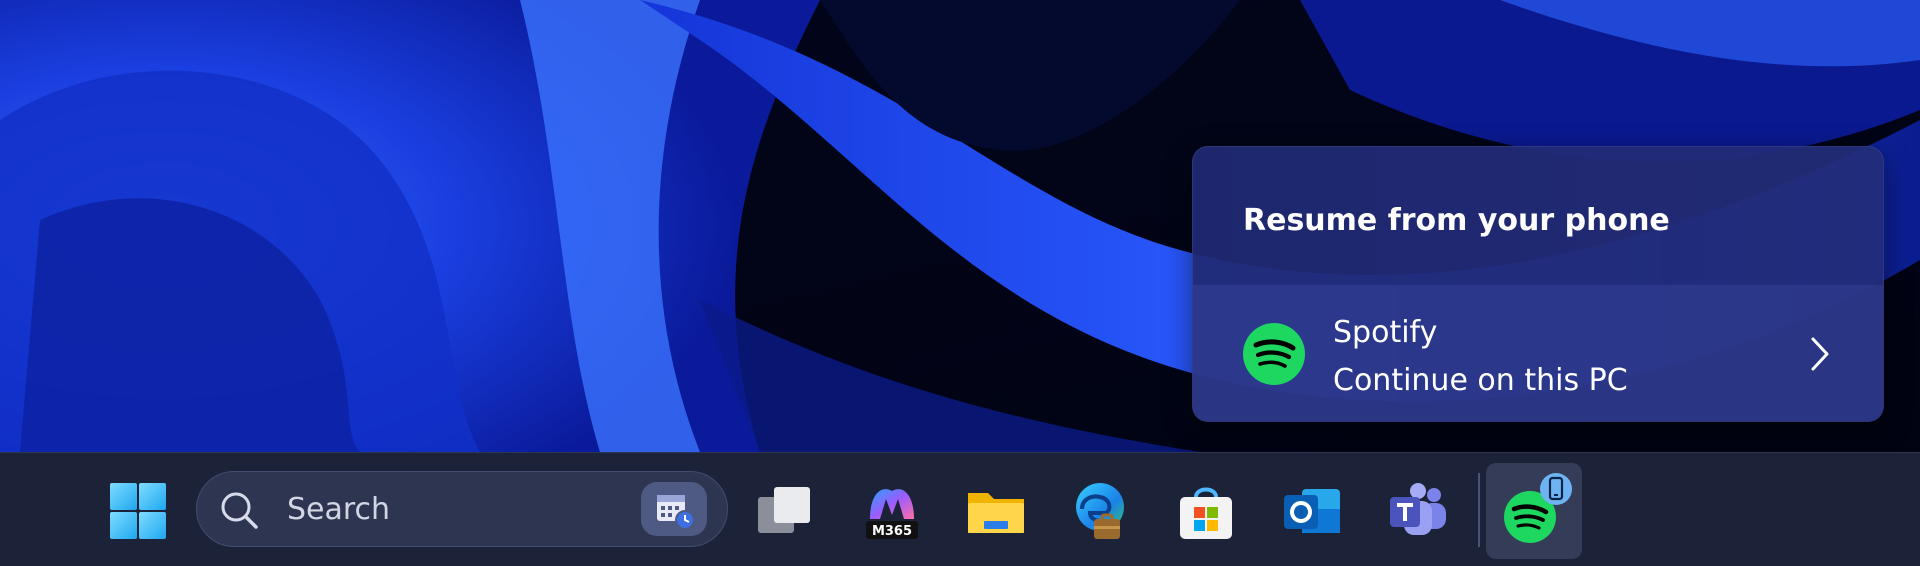 Image resolution: width=1920 pixels, height=566 pixels. I want to click on popup-header: Resume from your phone, so click(1538, 216).